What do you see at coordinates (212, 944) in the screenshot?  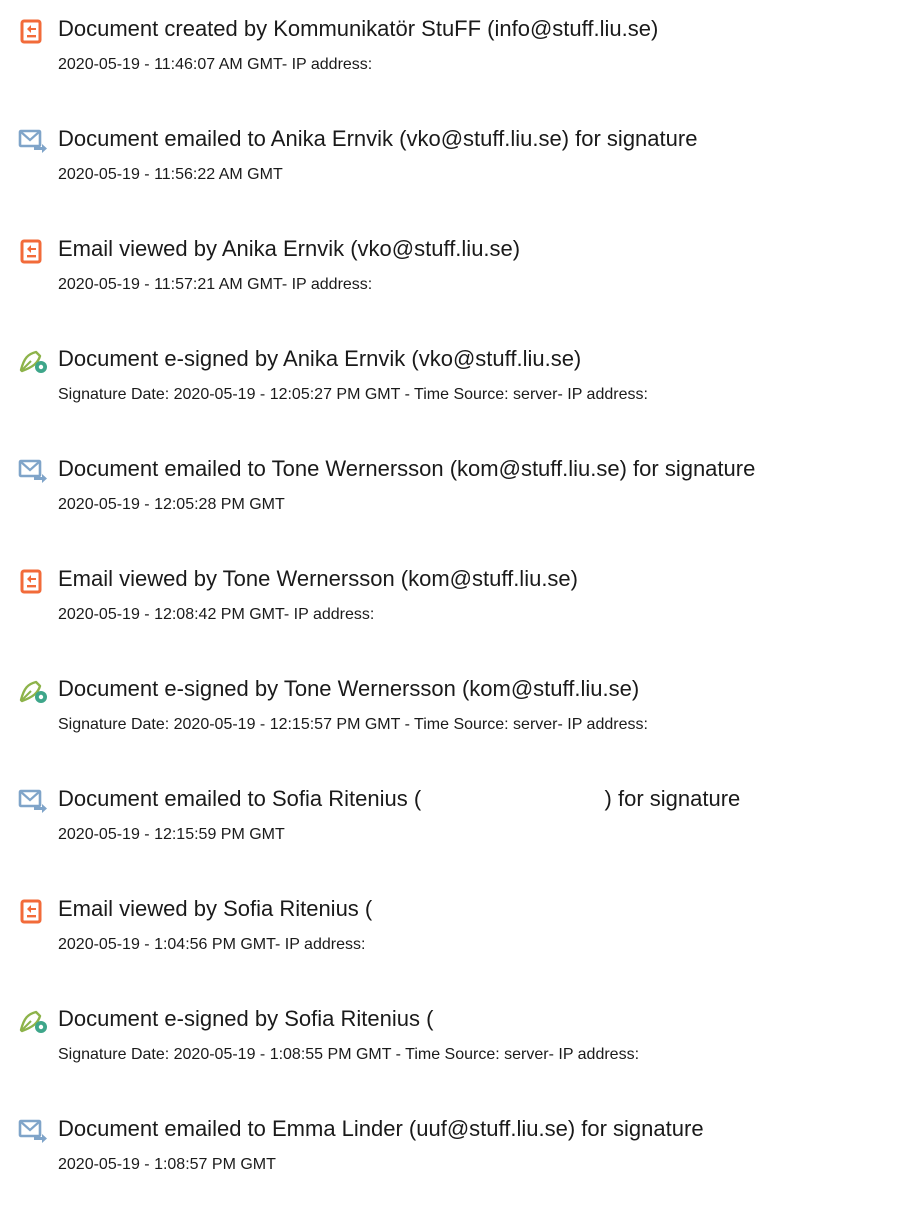 I see `event-timestamp: 2020-05-19 - 1:04:56 PM GMT- IP address:` at bounding box center [212, 944].